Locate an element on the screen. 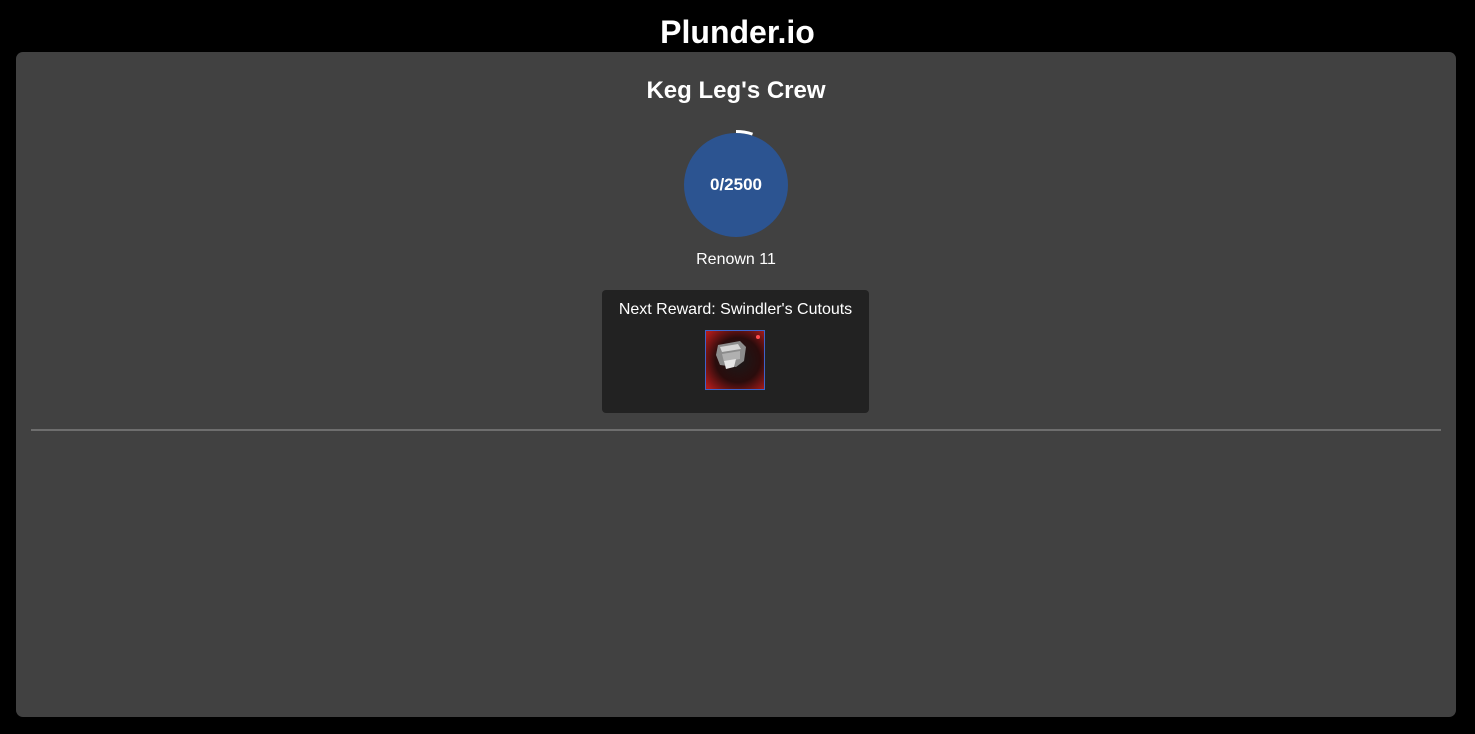 The height and width of the screenshot is (734, 1475). renown-level: Renown 11 is located at coordinates (736, 259).